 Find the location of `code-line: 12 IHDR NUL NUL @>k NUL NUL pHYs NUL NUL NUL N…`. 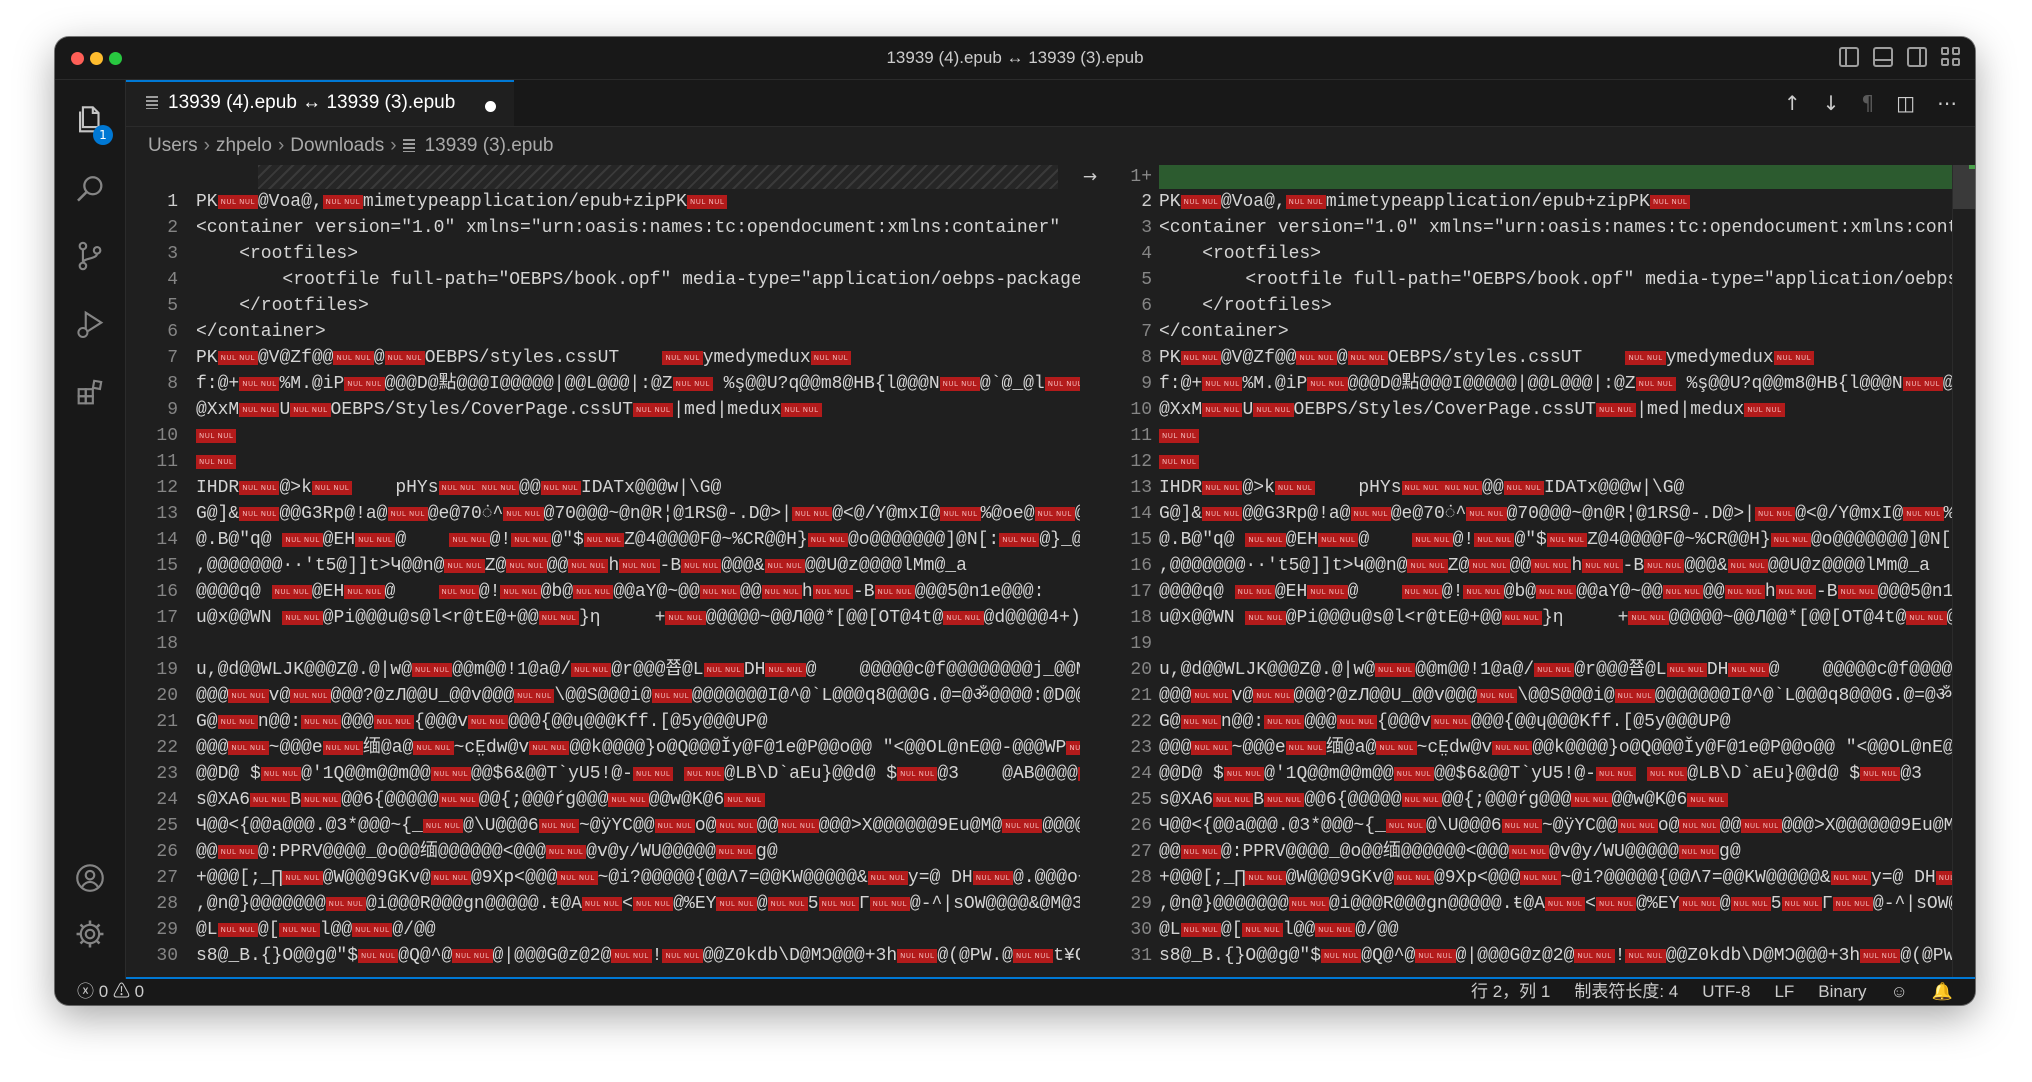

code-line: 12 IHDR NUL NUL @>k NUL NUL pHYs NUL NUL NUL N… is located at coordinates (603, 488).